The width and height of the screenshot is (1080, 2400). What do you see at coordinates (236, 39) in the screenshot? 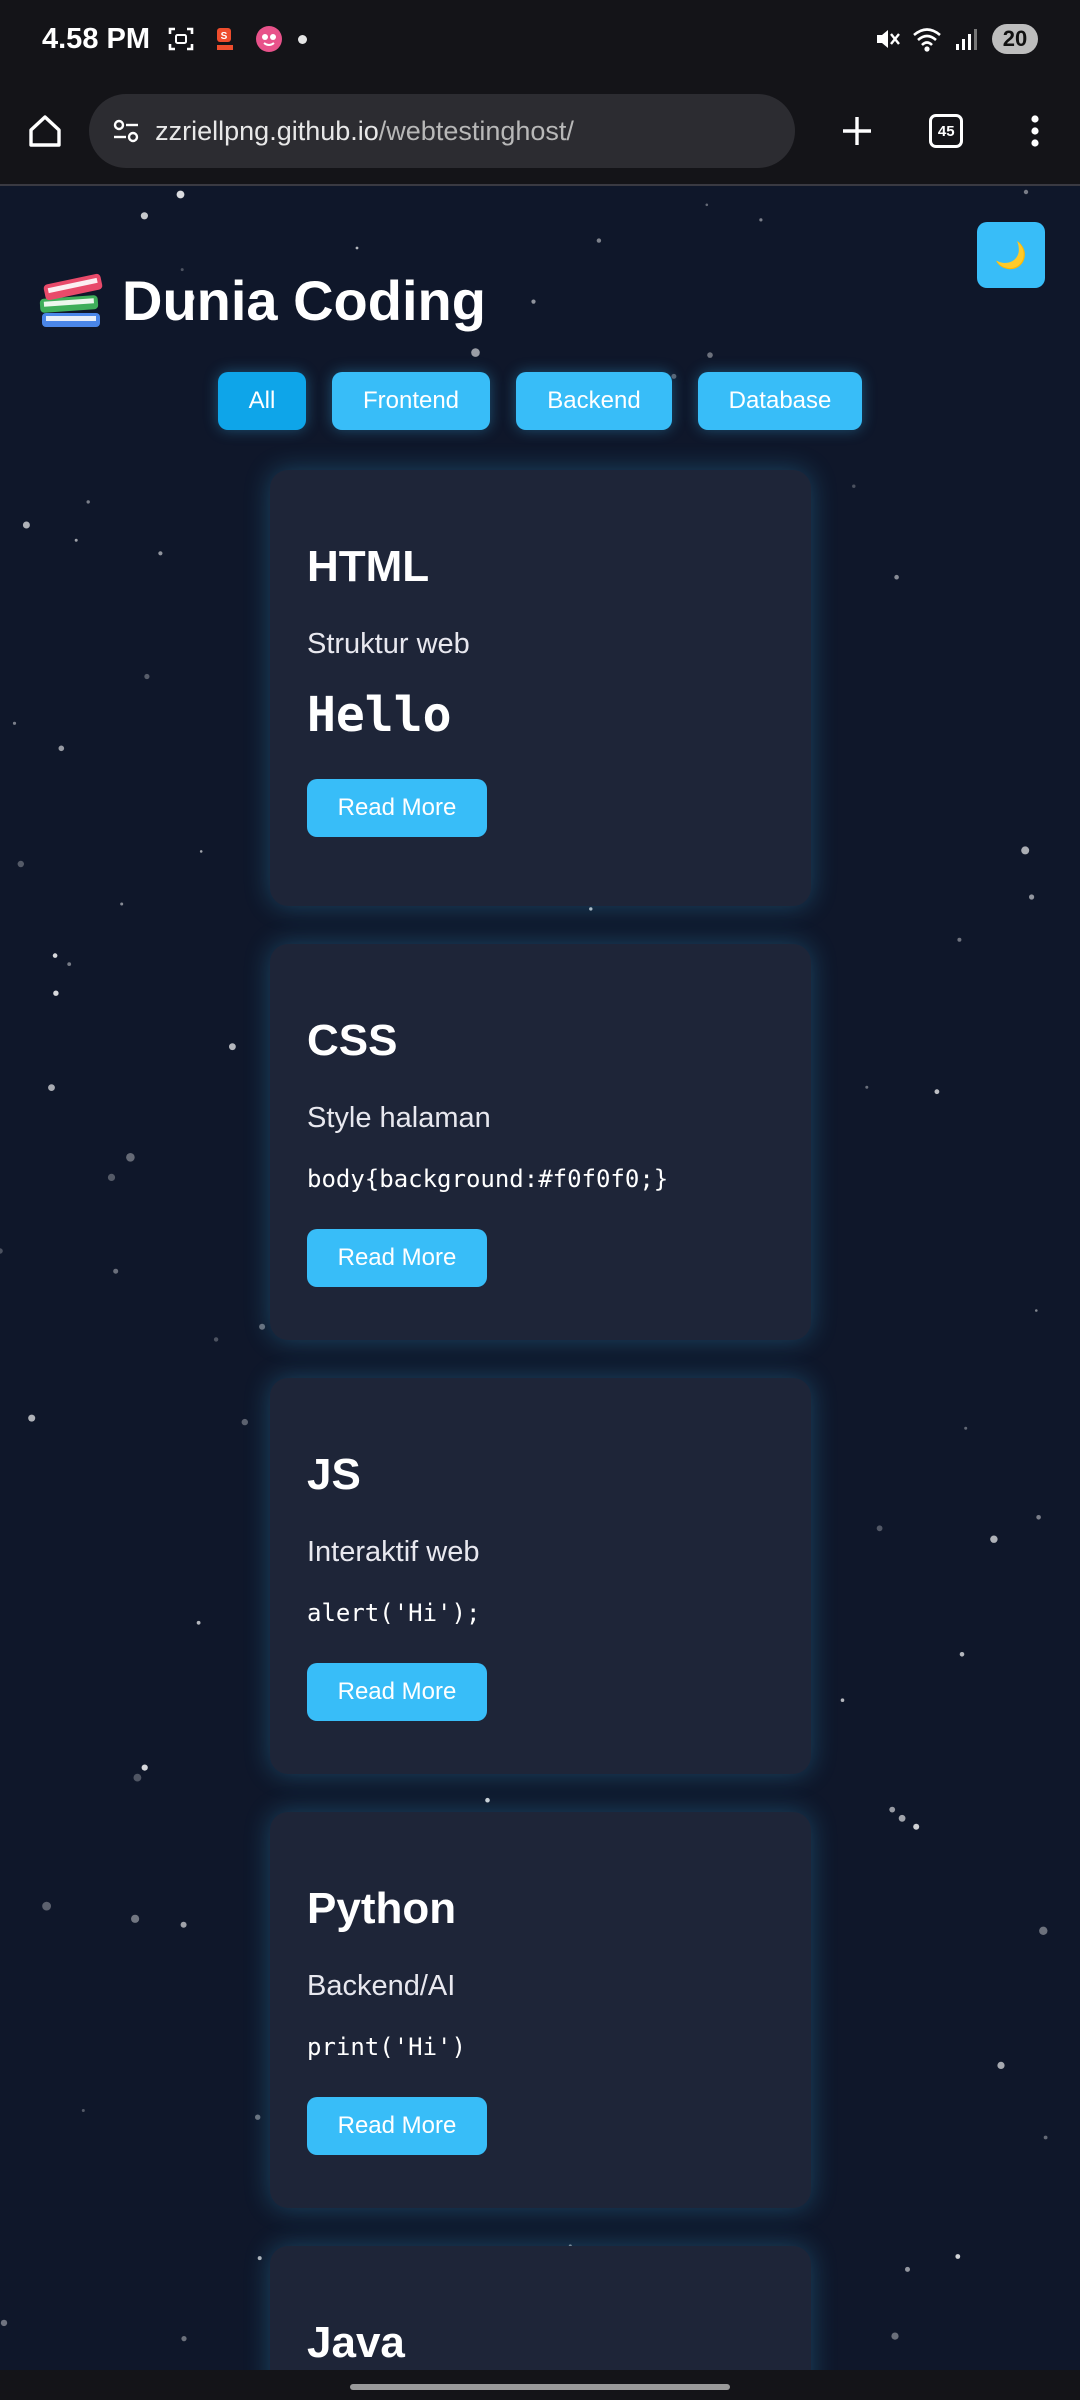
I see `status-icons-left: S` at bounding box center [236, 39].